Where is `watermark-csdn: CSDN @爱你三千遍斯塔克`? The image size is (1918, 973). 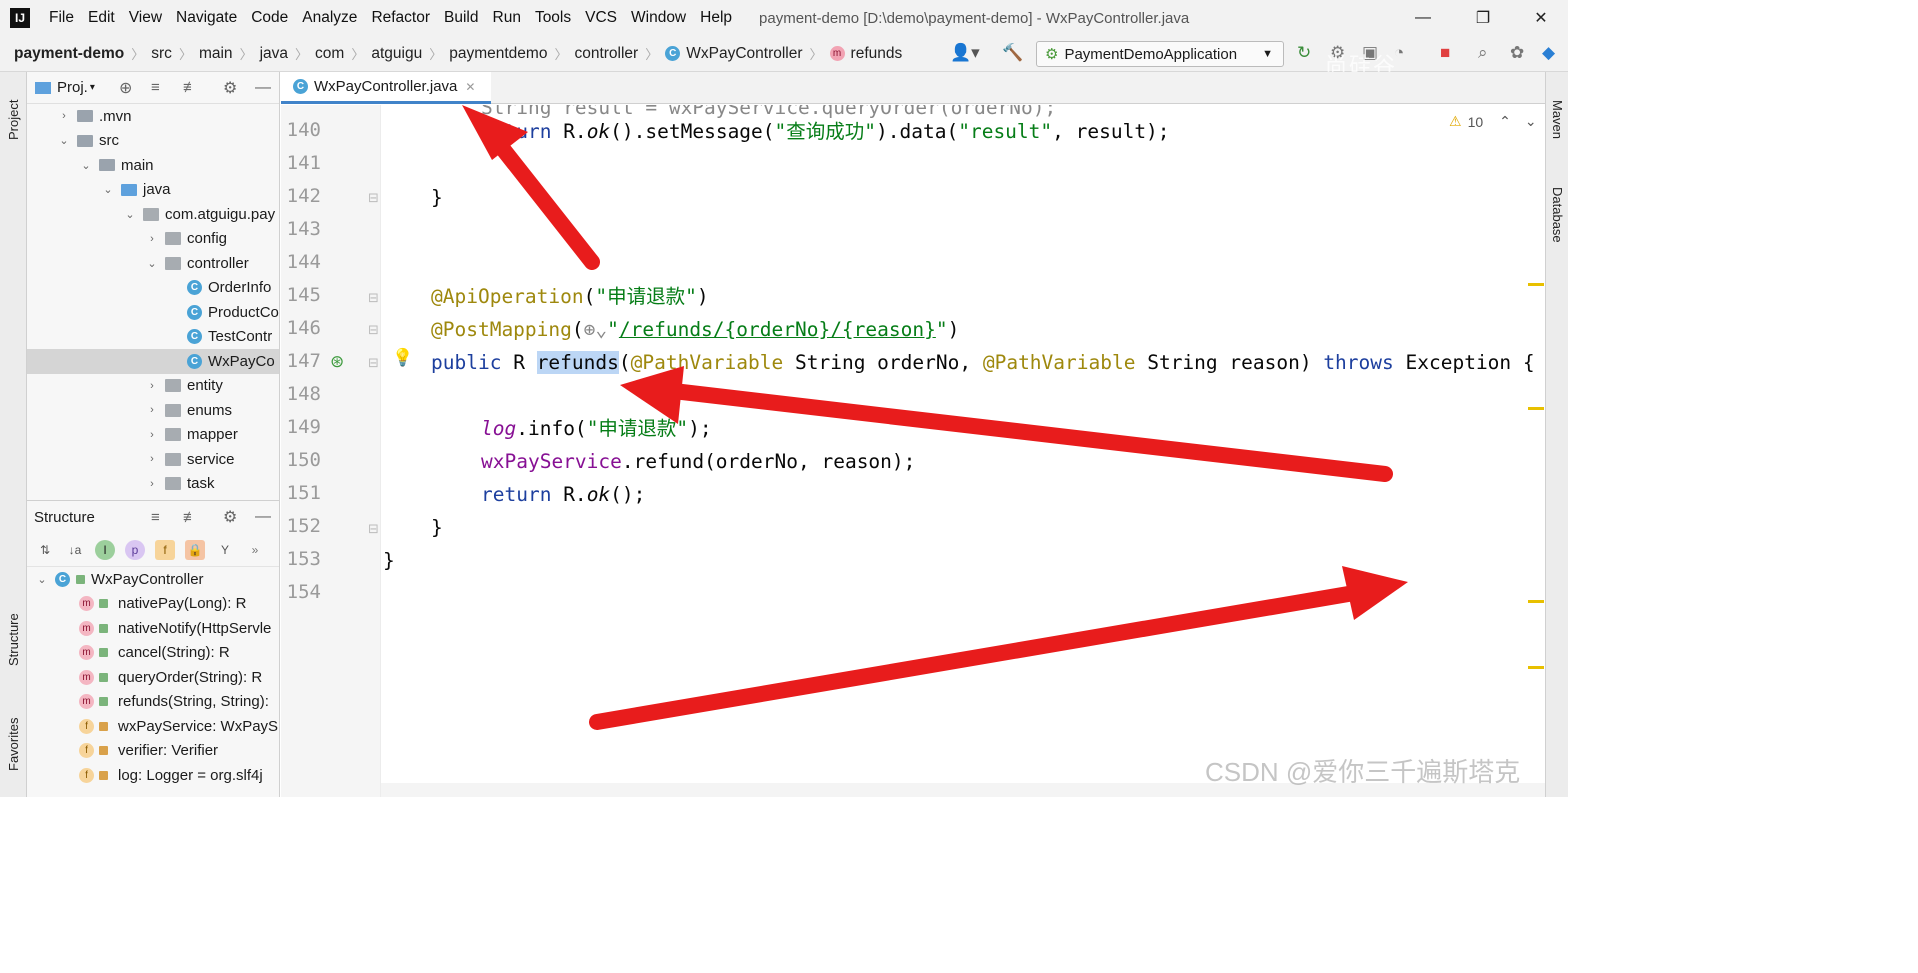
watermark-csdn: CSDN @爱你三千遍斯塔克 is located at coordinates (1363, 772).